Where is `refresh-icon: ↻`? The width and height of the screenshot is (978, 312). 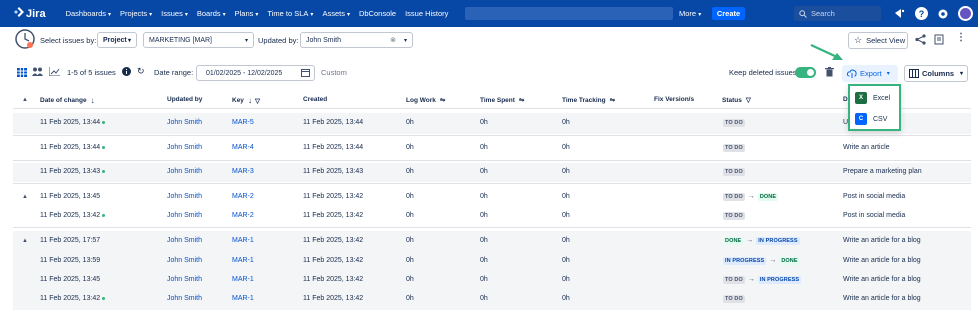
refresh-icon: ↻ is located at coordinates (141, 71).